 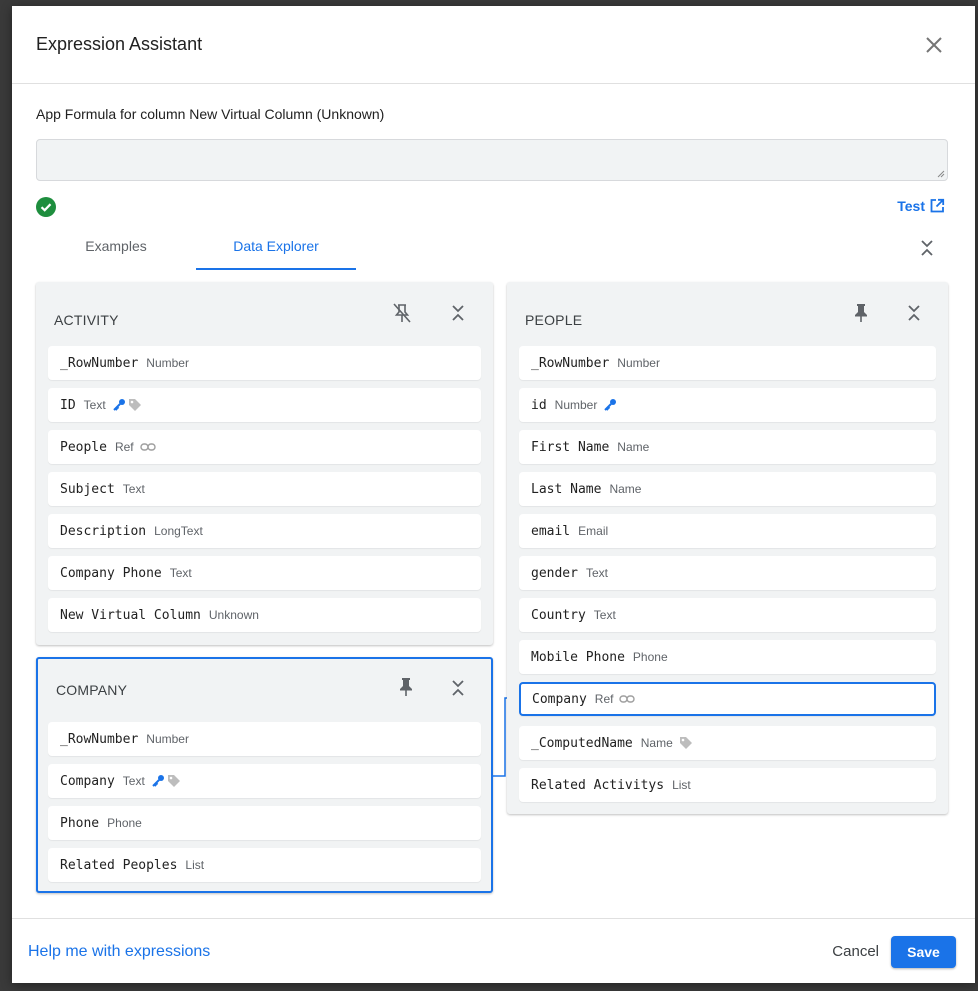 What do you see at coordinates (264, 447) in the screenshot?
I see `column-item: People Ref` at bounding box center [264, 447].